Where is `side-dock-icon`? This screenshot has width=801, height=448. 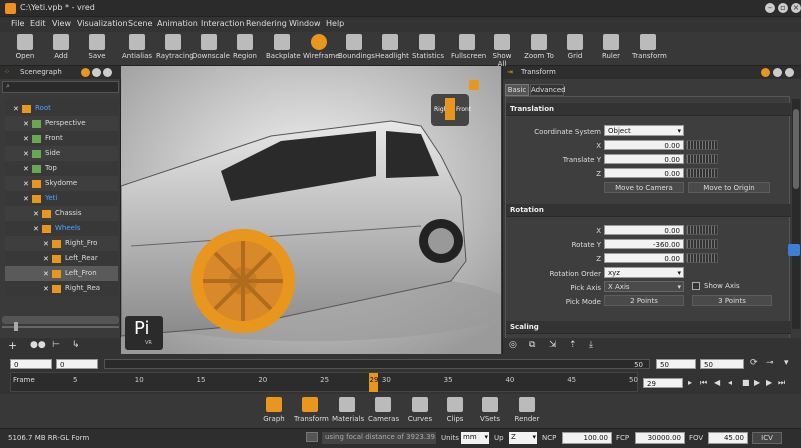 side-dock-icon is located at coordinates (794, 250).